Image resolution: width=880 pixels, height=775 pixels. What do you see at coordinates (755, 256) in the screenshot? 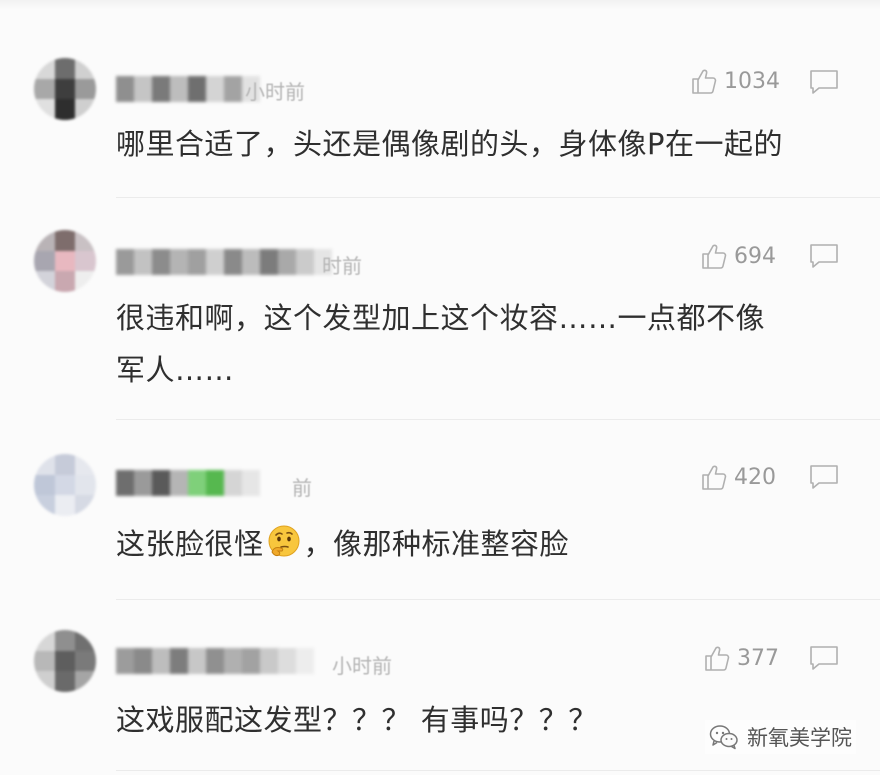
I see `like-count: 694` at bounding box center [755, 256].